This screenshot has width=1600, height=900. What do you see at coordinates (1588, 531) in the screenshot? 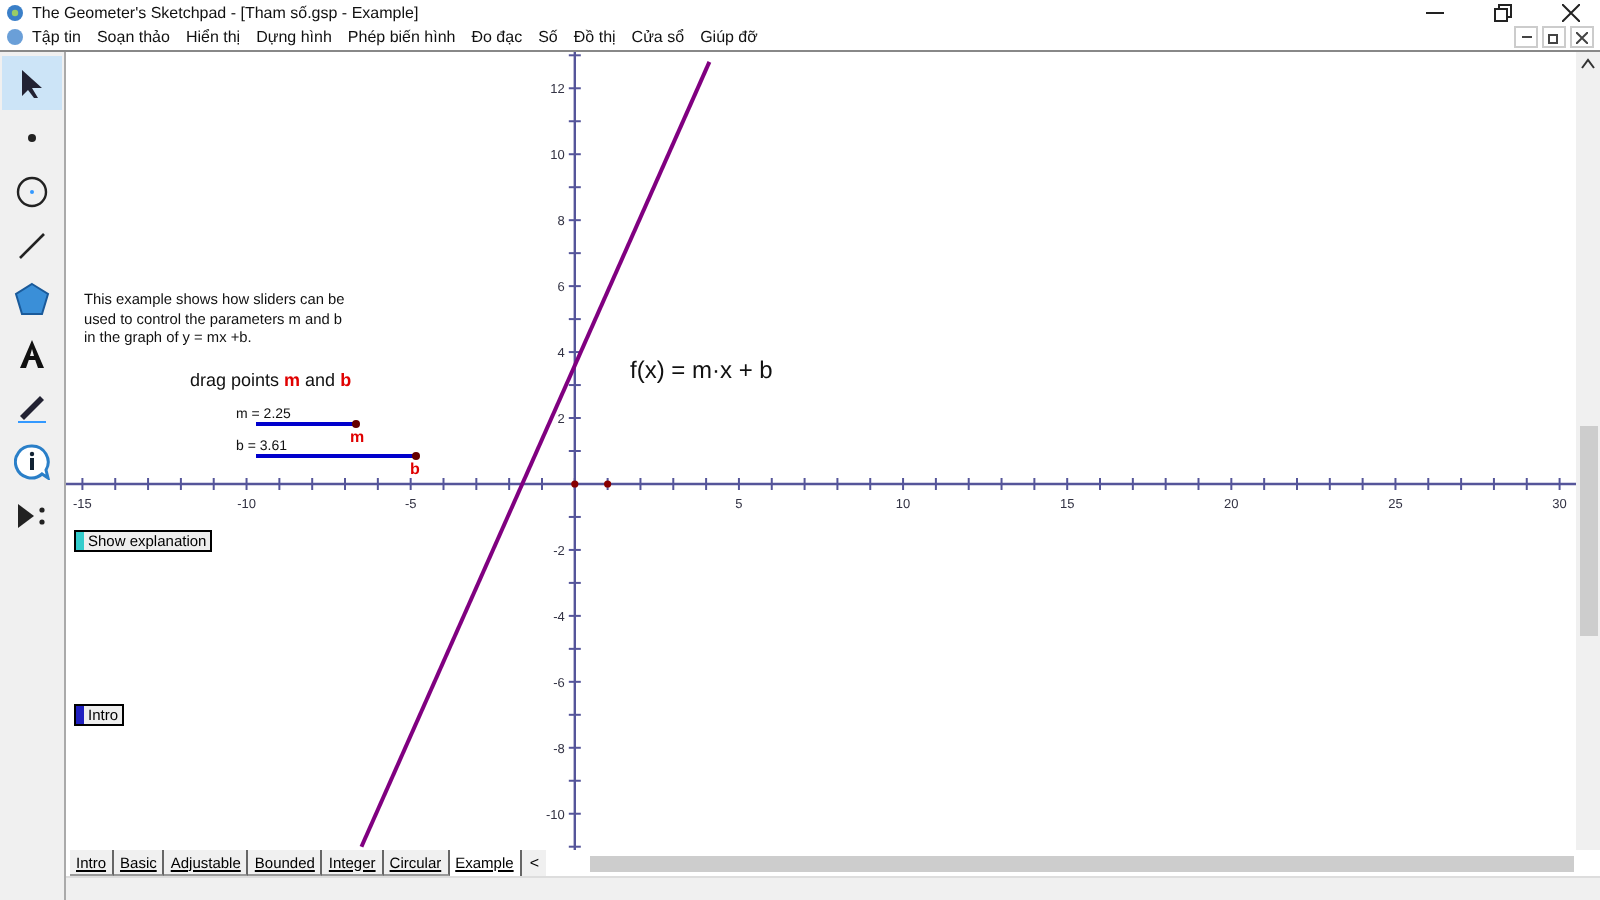
I see `scrollbar-thumb` at bounding box center [1588, 531].